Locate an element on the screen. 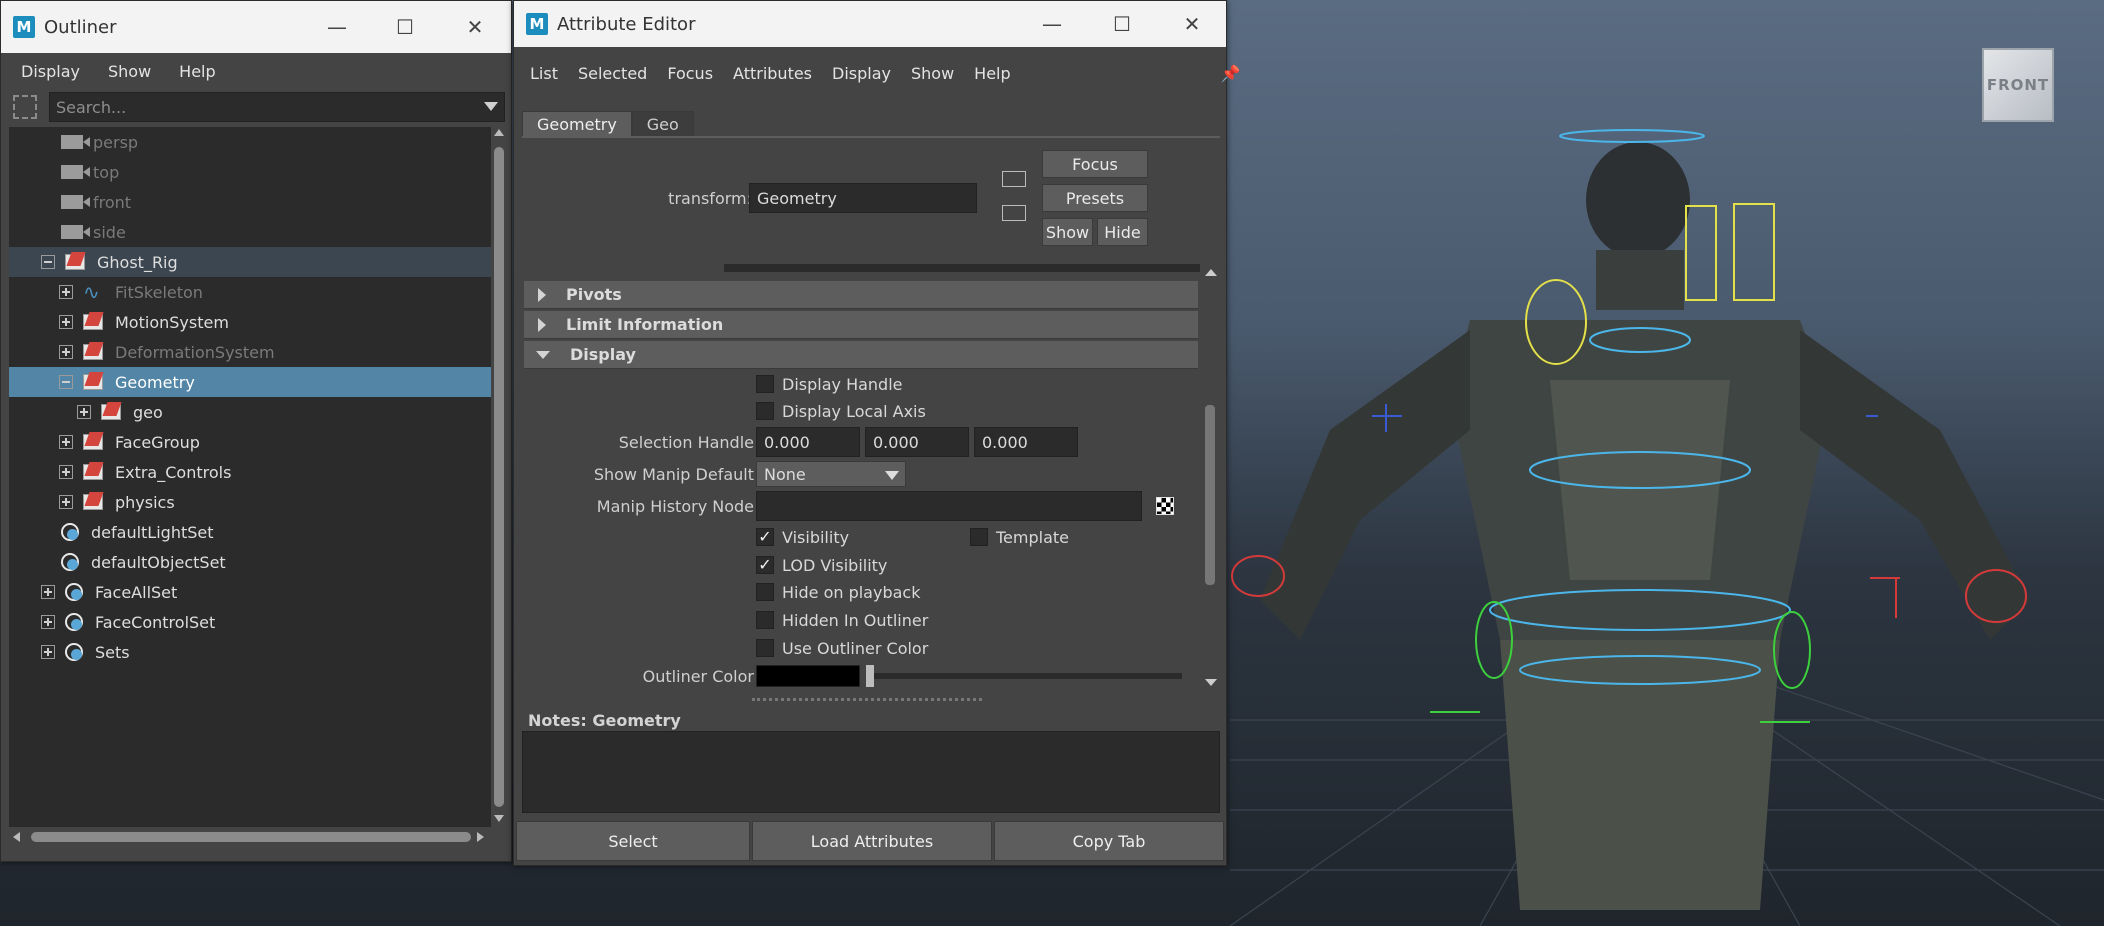 This screenshot has width=2104, height=926. load-attributes-button: Load Attributes is located at coordinates (872, 841).